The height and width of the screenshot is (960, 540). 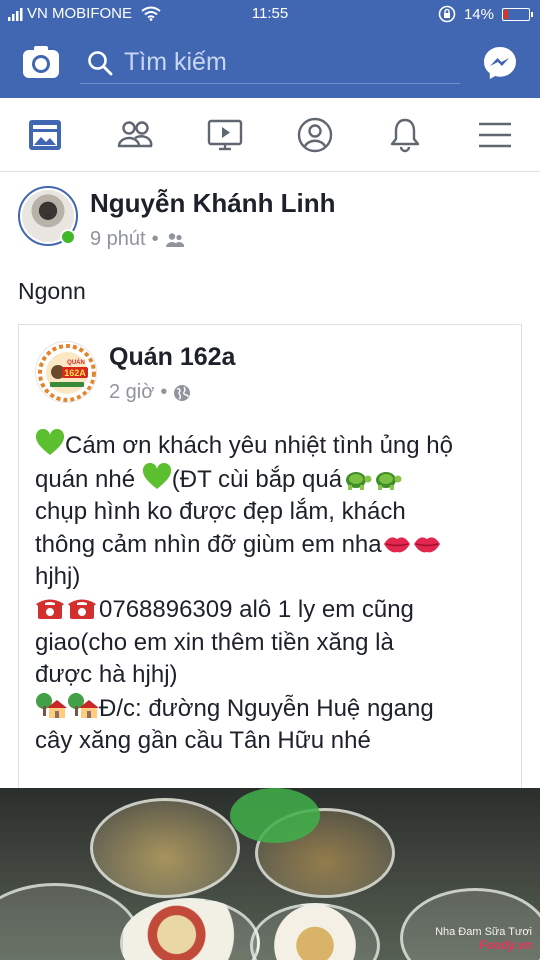 I want to click on body-text-6: 0768896309 alô 1 ly em cũng, so click(x=256, y=609).